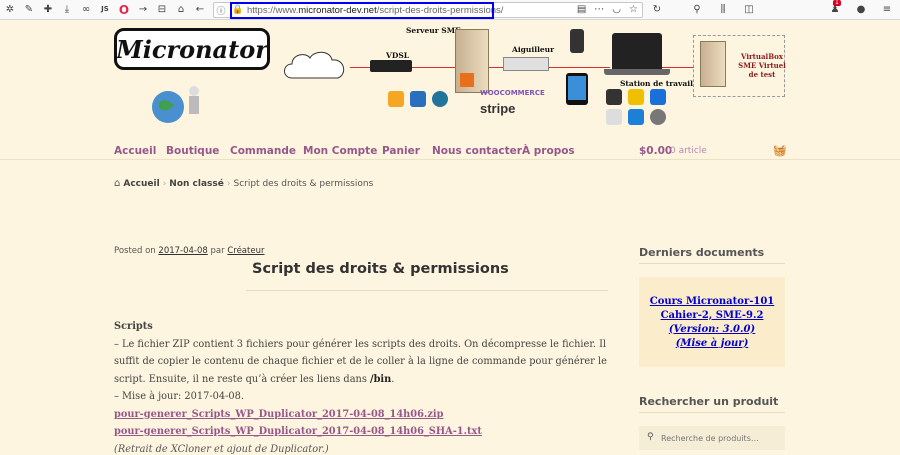  Describe the element at coordinates (340, 151) in the screenshot. I see `nav-item-mon-compte: Mon Compte` at that location.